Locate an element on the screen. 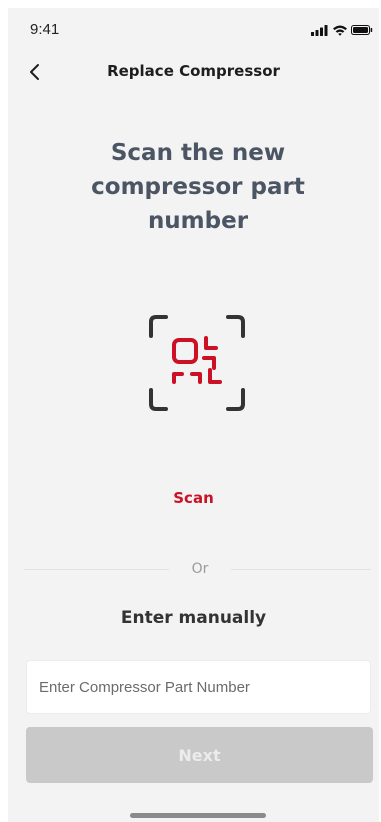 This screenshot has width=381, height=822. status-time: 9:41 is located at coordinates (45, 29).